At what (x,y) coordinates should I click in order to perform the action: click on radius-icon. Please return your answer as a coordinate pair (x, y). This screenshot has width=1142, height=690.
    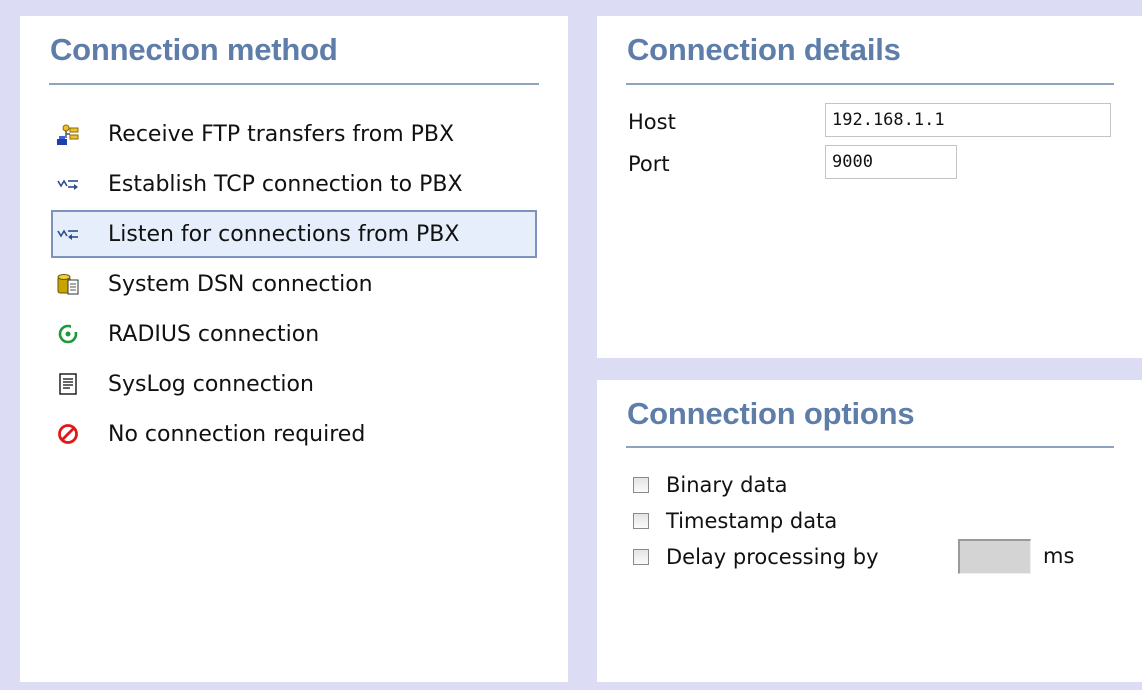
    Looking at the image, I should click on (68, 334).